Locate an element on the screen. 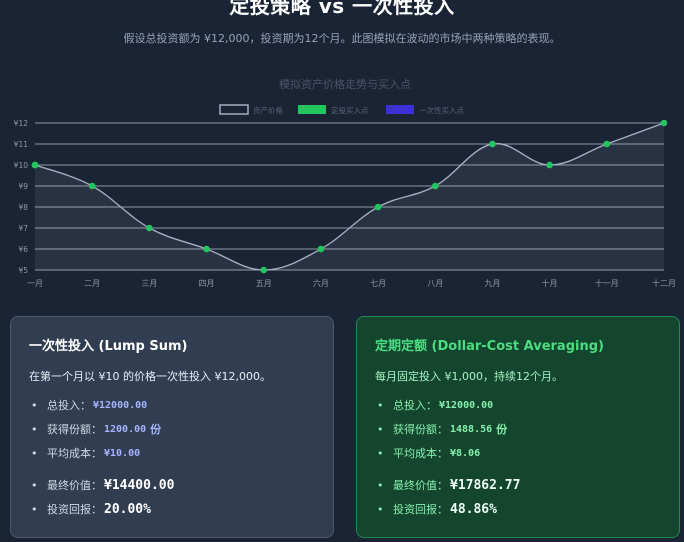 The height and width of the screenshot is (542, 684). x-tick-label: 五月 is located at coordinates (264, 283).